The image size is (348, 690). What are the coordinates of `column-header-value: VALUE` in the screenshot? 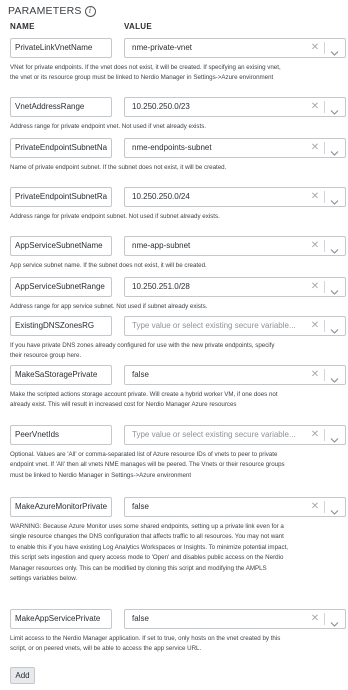 It's located at (138, 26).